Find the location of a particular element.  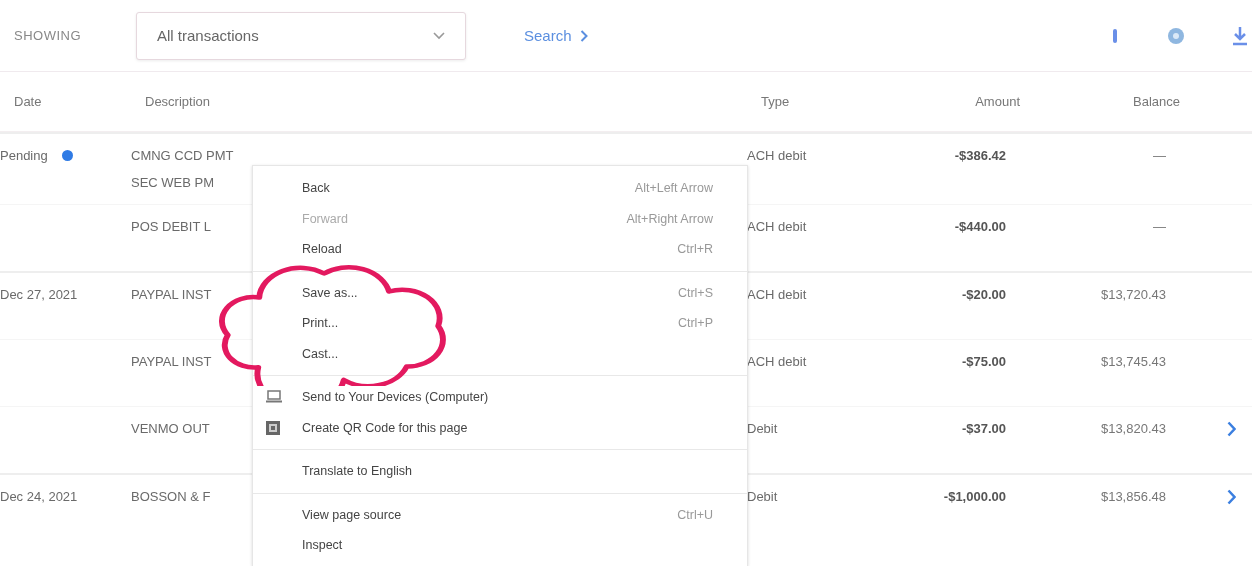

description-text: CMNG CCD PMT is located at coordinates (182, 155).